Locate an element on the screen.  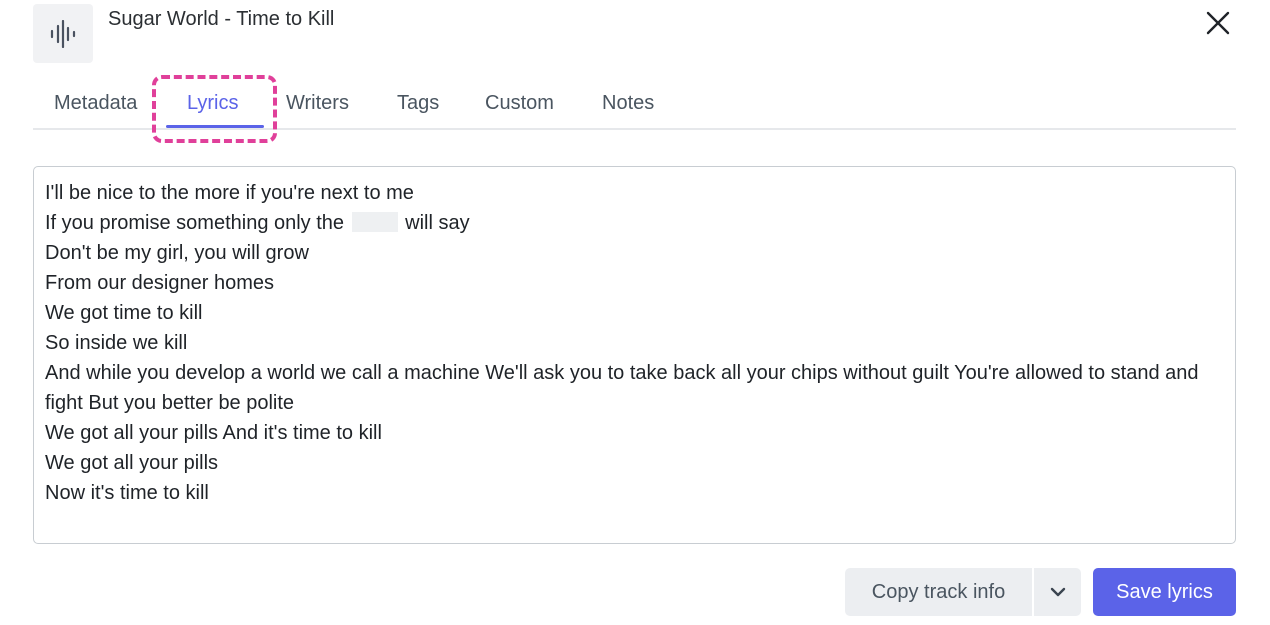
lyric-line: Now it's time to kill is located at coordinates (127, 493).